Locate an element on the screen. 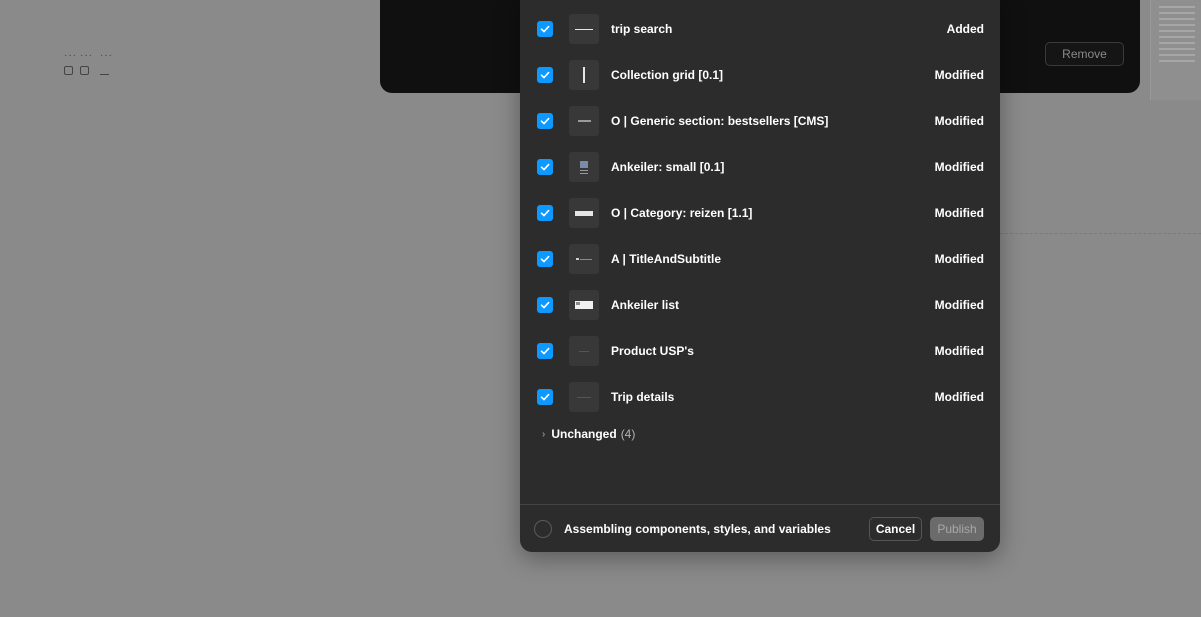 The height and width of the screenshot is (617, 1201). component-name: Trip details is located at coordinates (643, 397).